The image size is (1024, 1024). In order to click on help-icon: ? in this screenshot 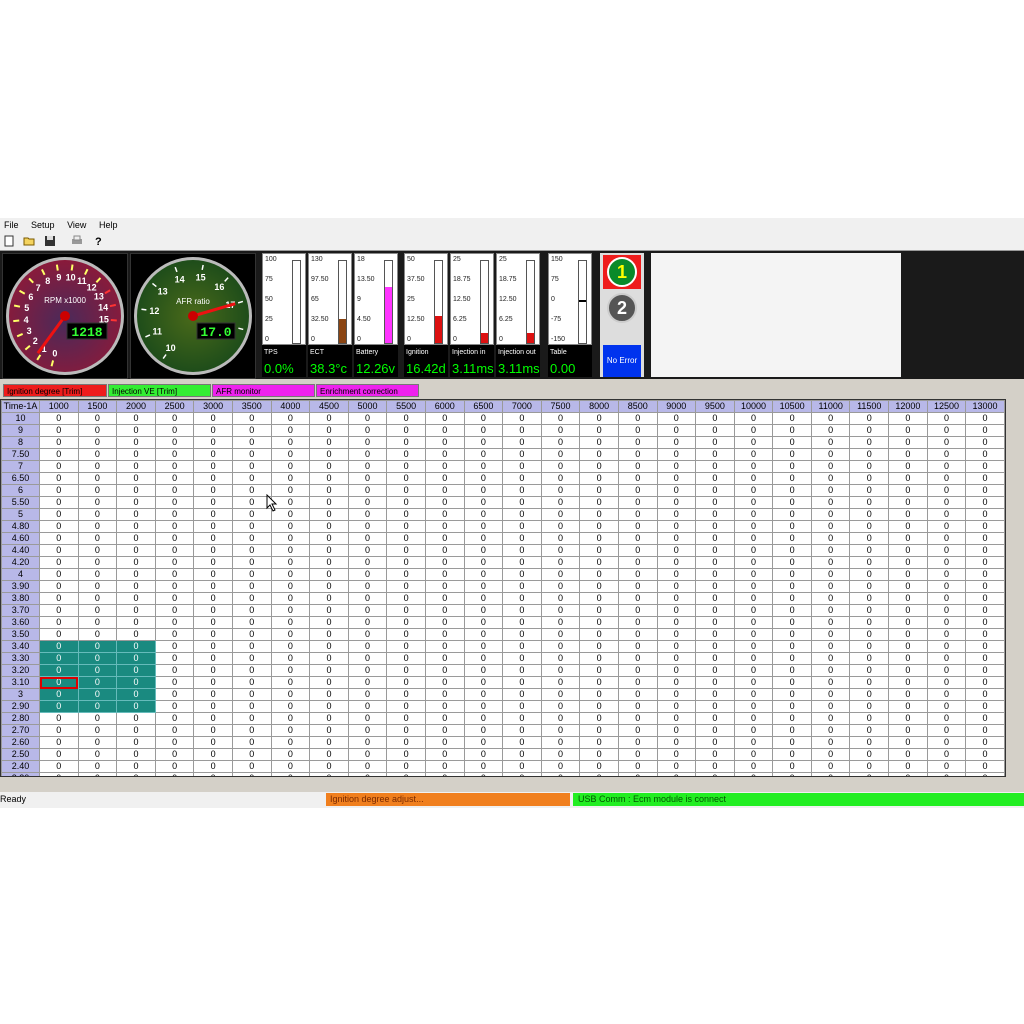, I will do `click(98, 241)`.